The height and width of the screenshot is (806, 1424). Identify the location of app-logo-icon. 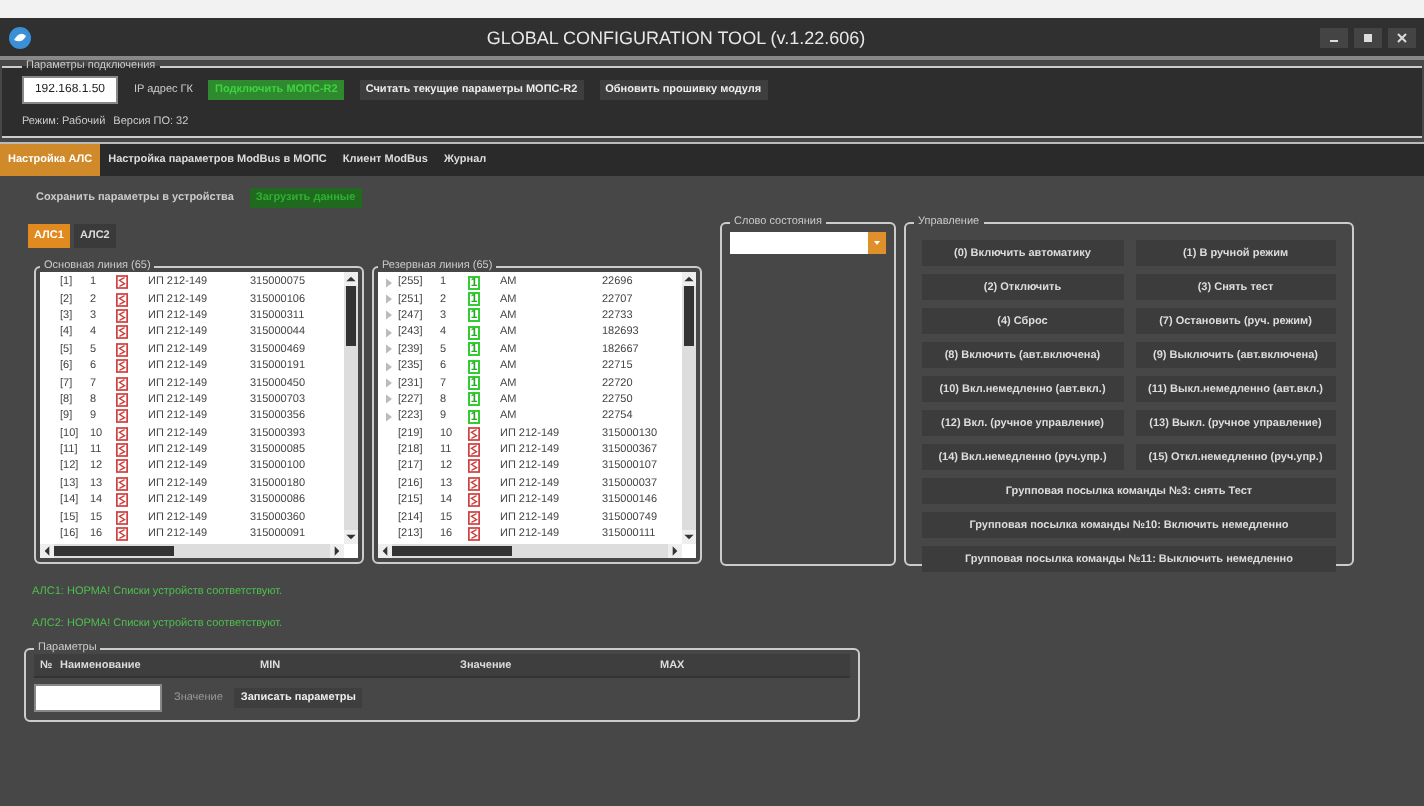
(20, 37).